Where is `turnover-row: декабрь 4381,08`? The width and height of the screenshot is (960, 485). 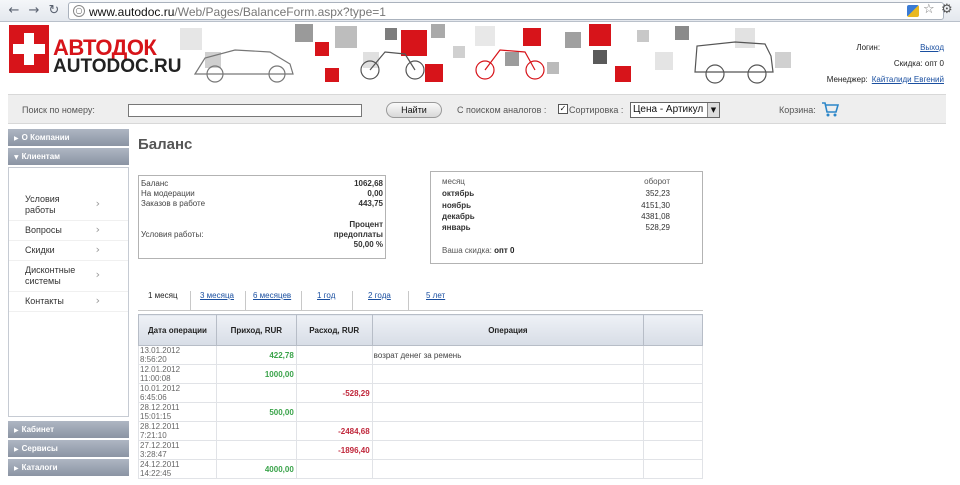 turnover-row: декабрь 4381,08 is located at coordinates (556, 216).